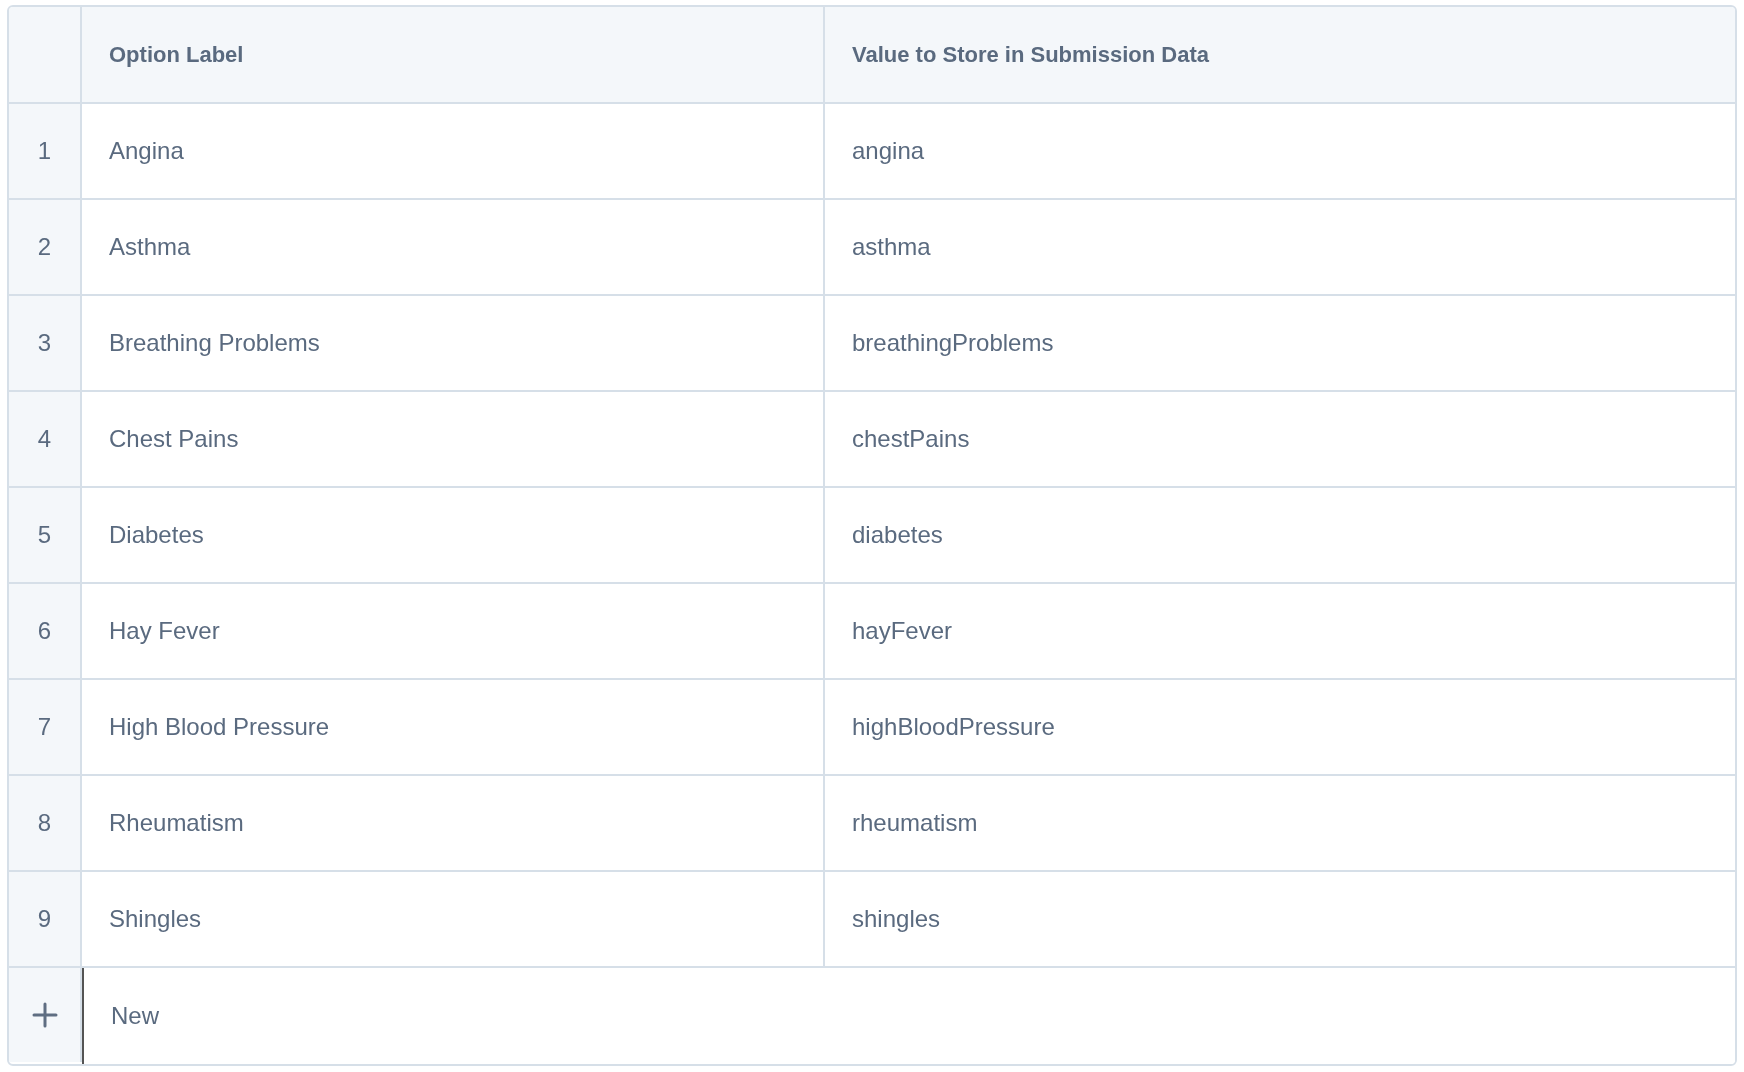 The width and height of the screenshot is (1744, 1072). Describe the element at coordinates (1280, 440) in the screenshot. I see `table-cell: chestPains` at that location.